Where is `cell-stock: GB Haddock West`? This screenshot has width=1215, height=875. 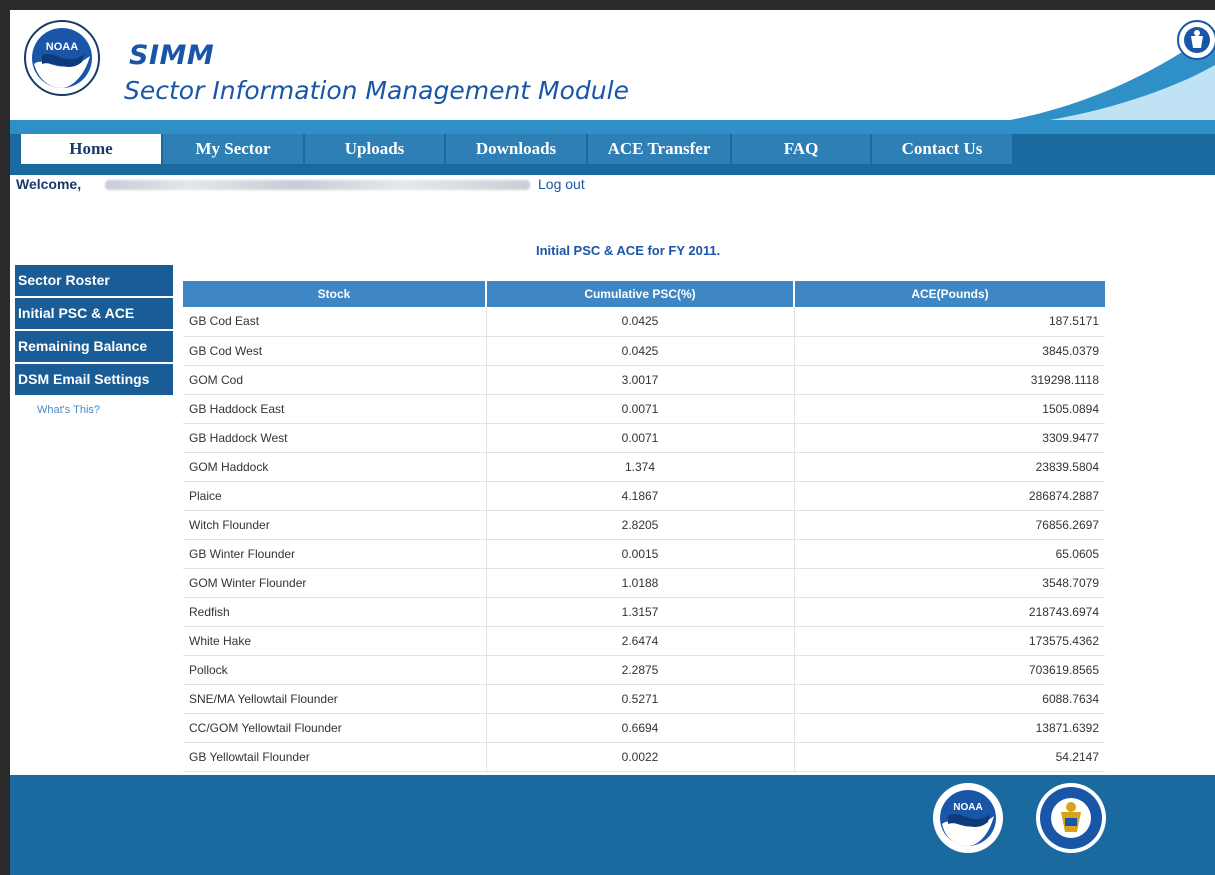
cell-stock: GB Haddock West is located at coordinates (335, 438).